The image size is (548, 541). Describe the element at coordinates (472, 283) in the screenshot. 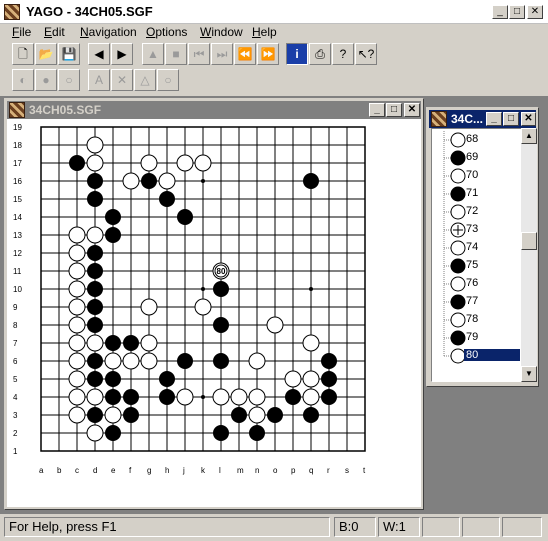

I see `move-number: 76` at that location.